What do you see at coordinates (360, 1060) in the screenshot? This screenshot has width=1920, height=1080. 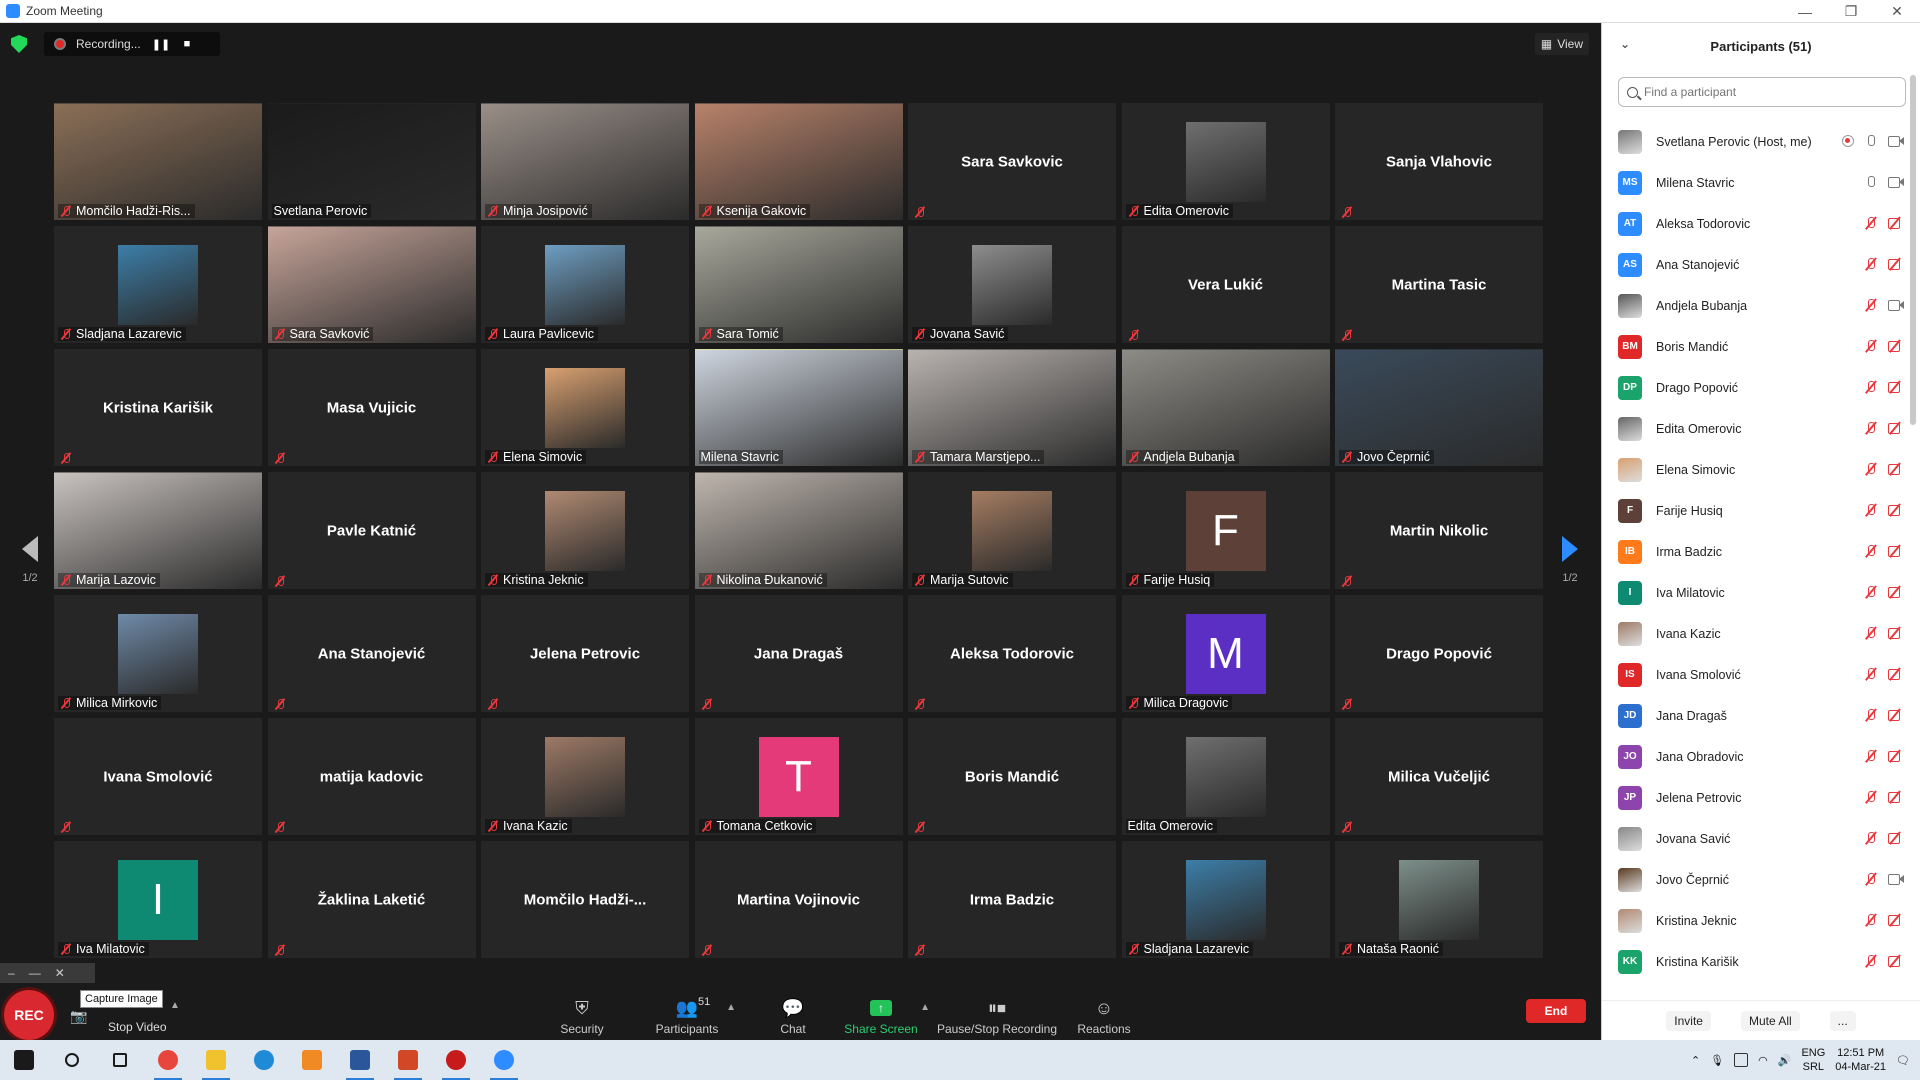 I see `word-icon` at bounding box center [360, 1060].